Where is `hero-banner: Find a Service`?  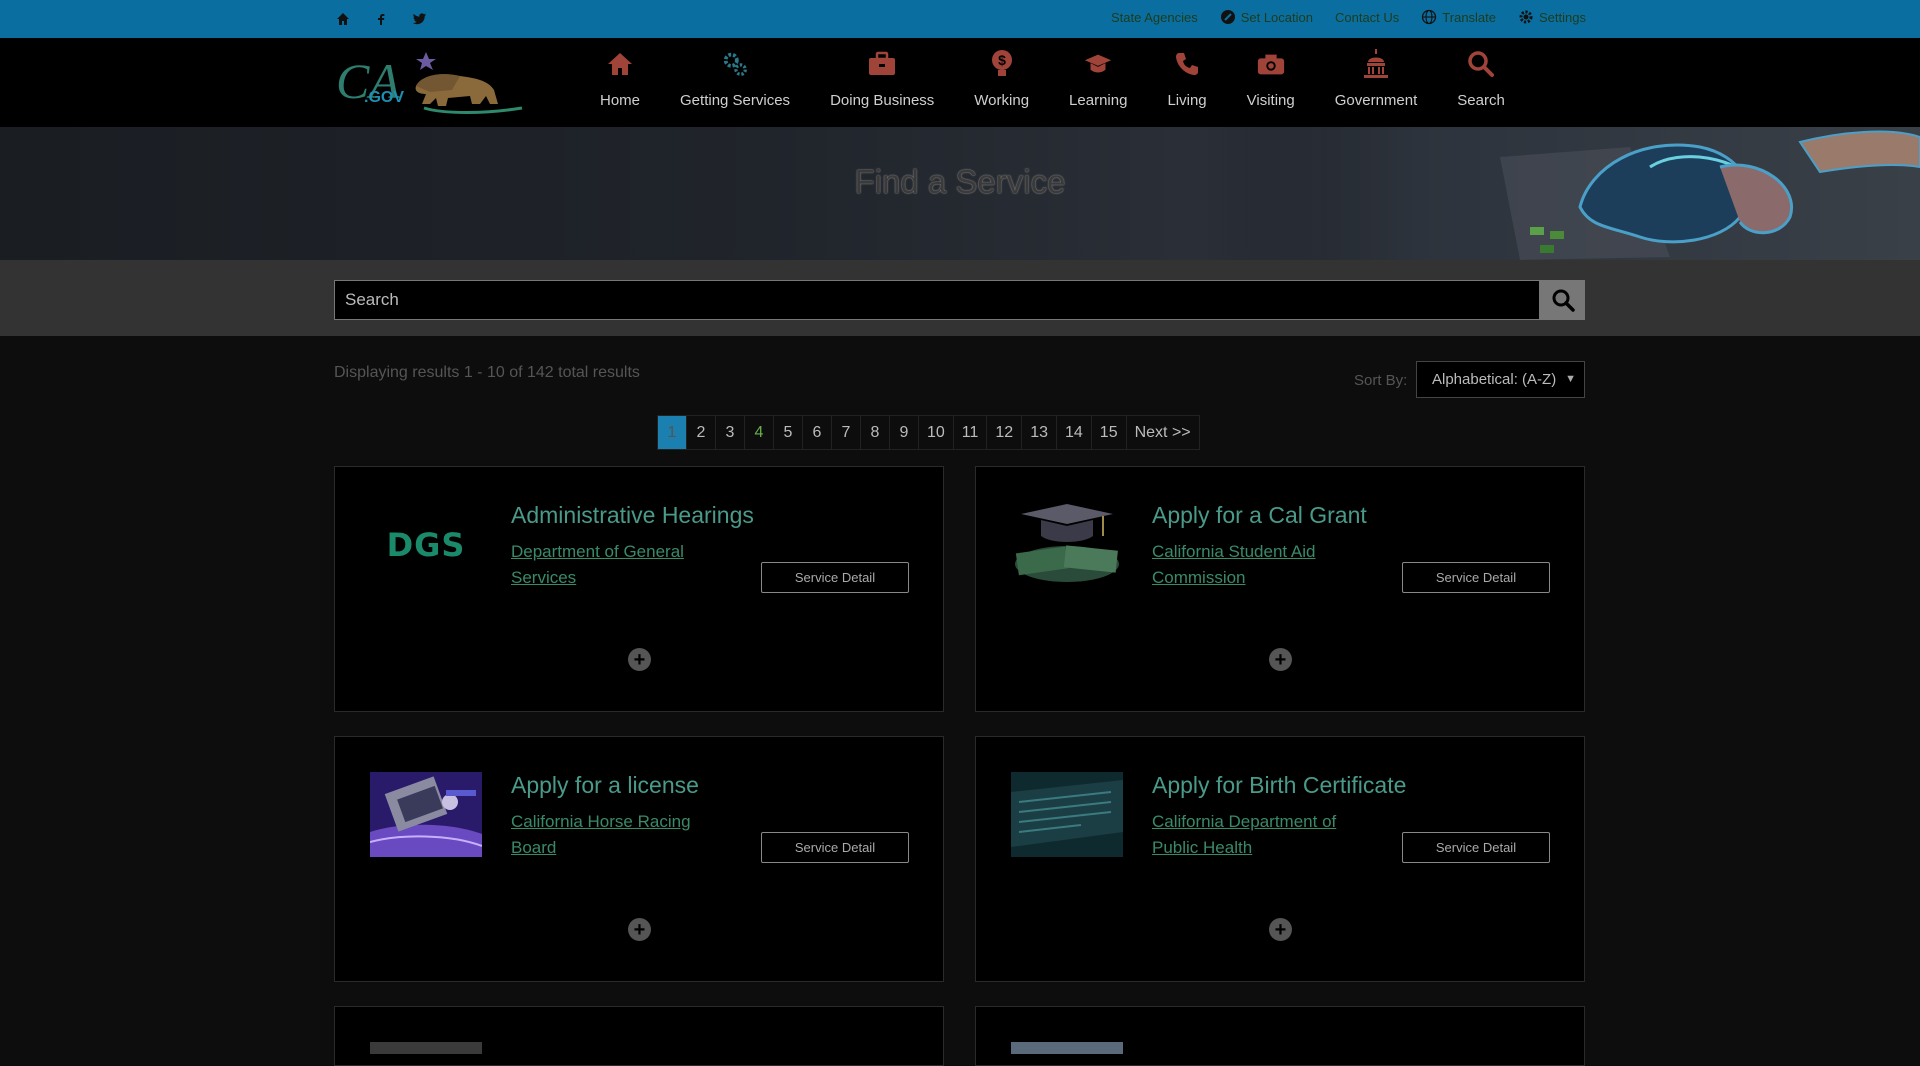
hero-banner: Find a Service is located at coordinates (960, 193).